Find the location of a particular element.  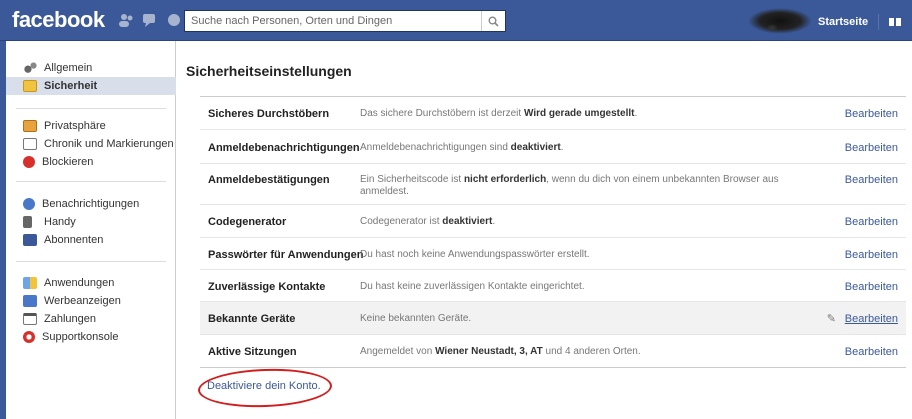

sidebar-item-abonnenten: Abonnenten is located at coordinates (91, 240).